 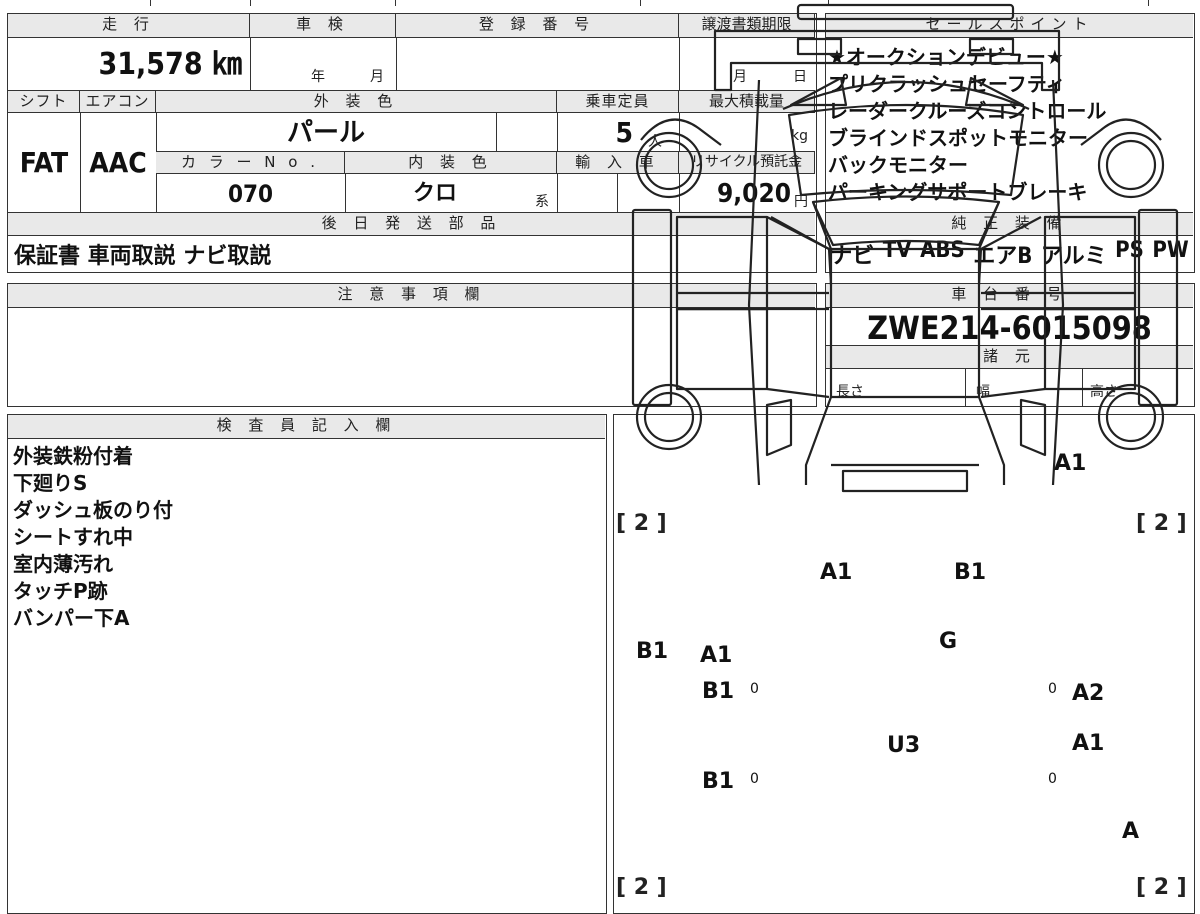 I want to click on shift-value: FAT, so click(x=44, y=162).